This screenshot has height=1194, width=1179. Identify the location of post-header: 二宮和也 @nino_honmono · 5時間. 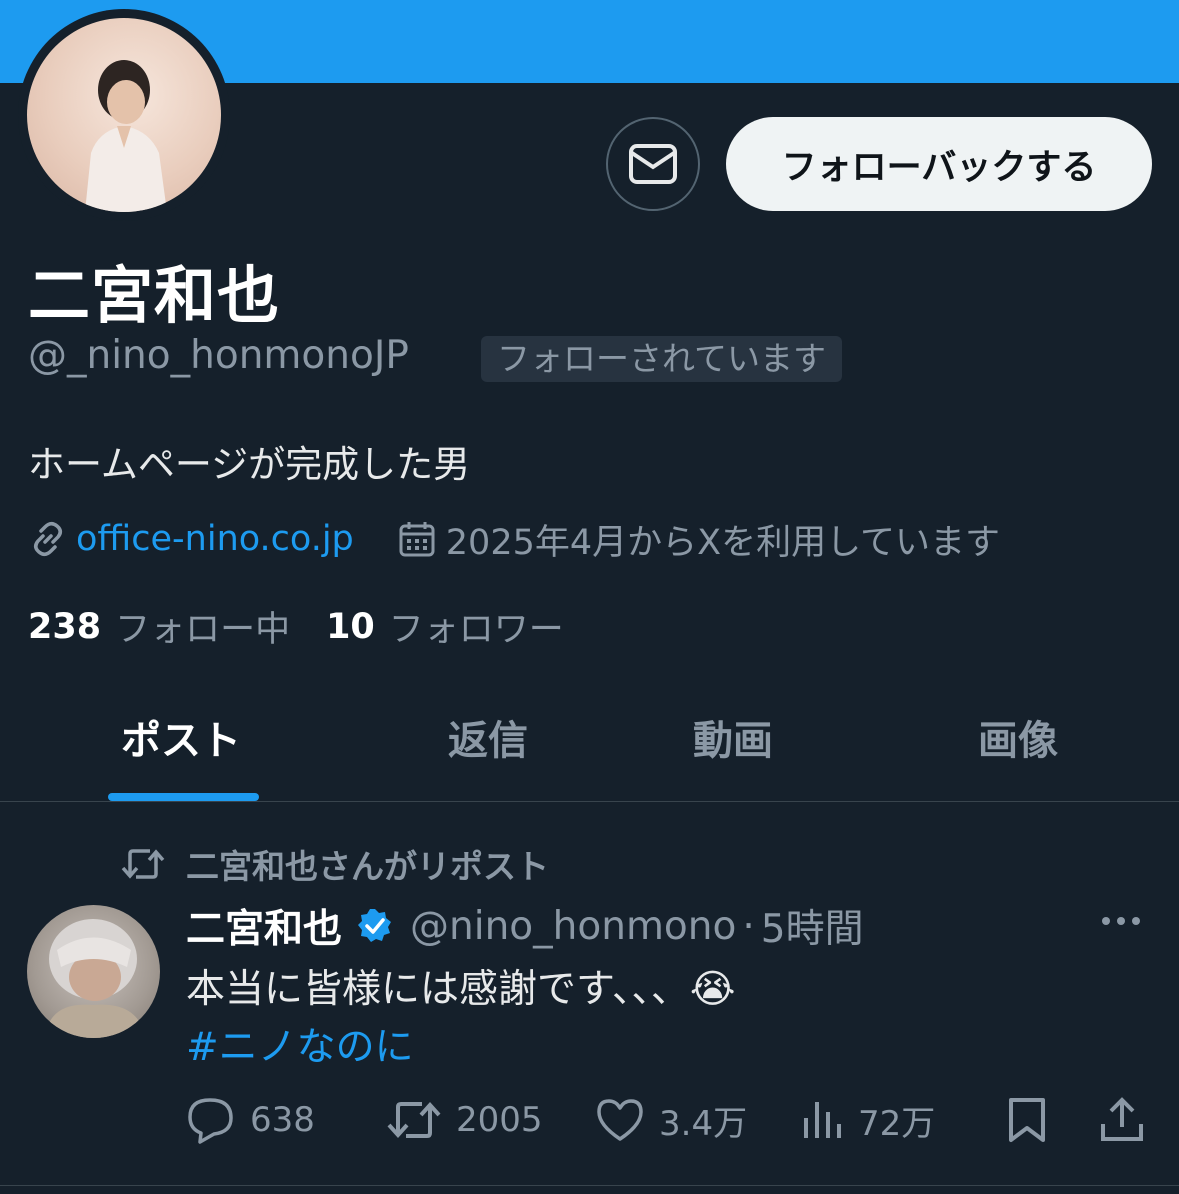
(525, 926).